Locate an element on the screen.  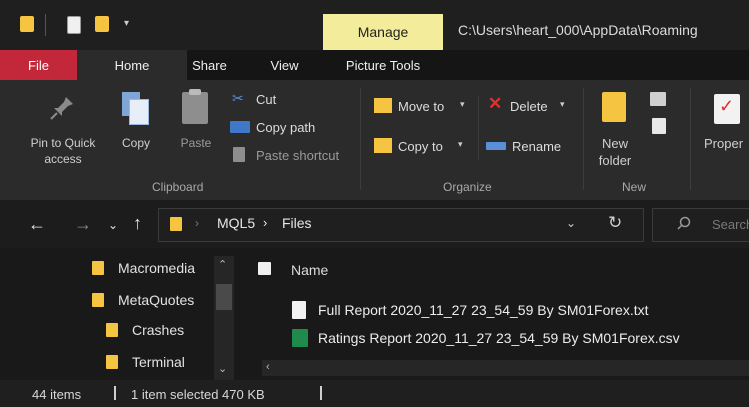
back-arrow-icon: ← is located at coordinates (37, 224).